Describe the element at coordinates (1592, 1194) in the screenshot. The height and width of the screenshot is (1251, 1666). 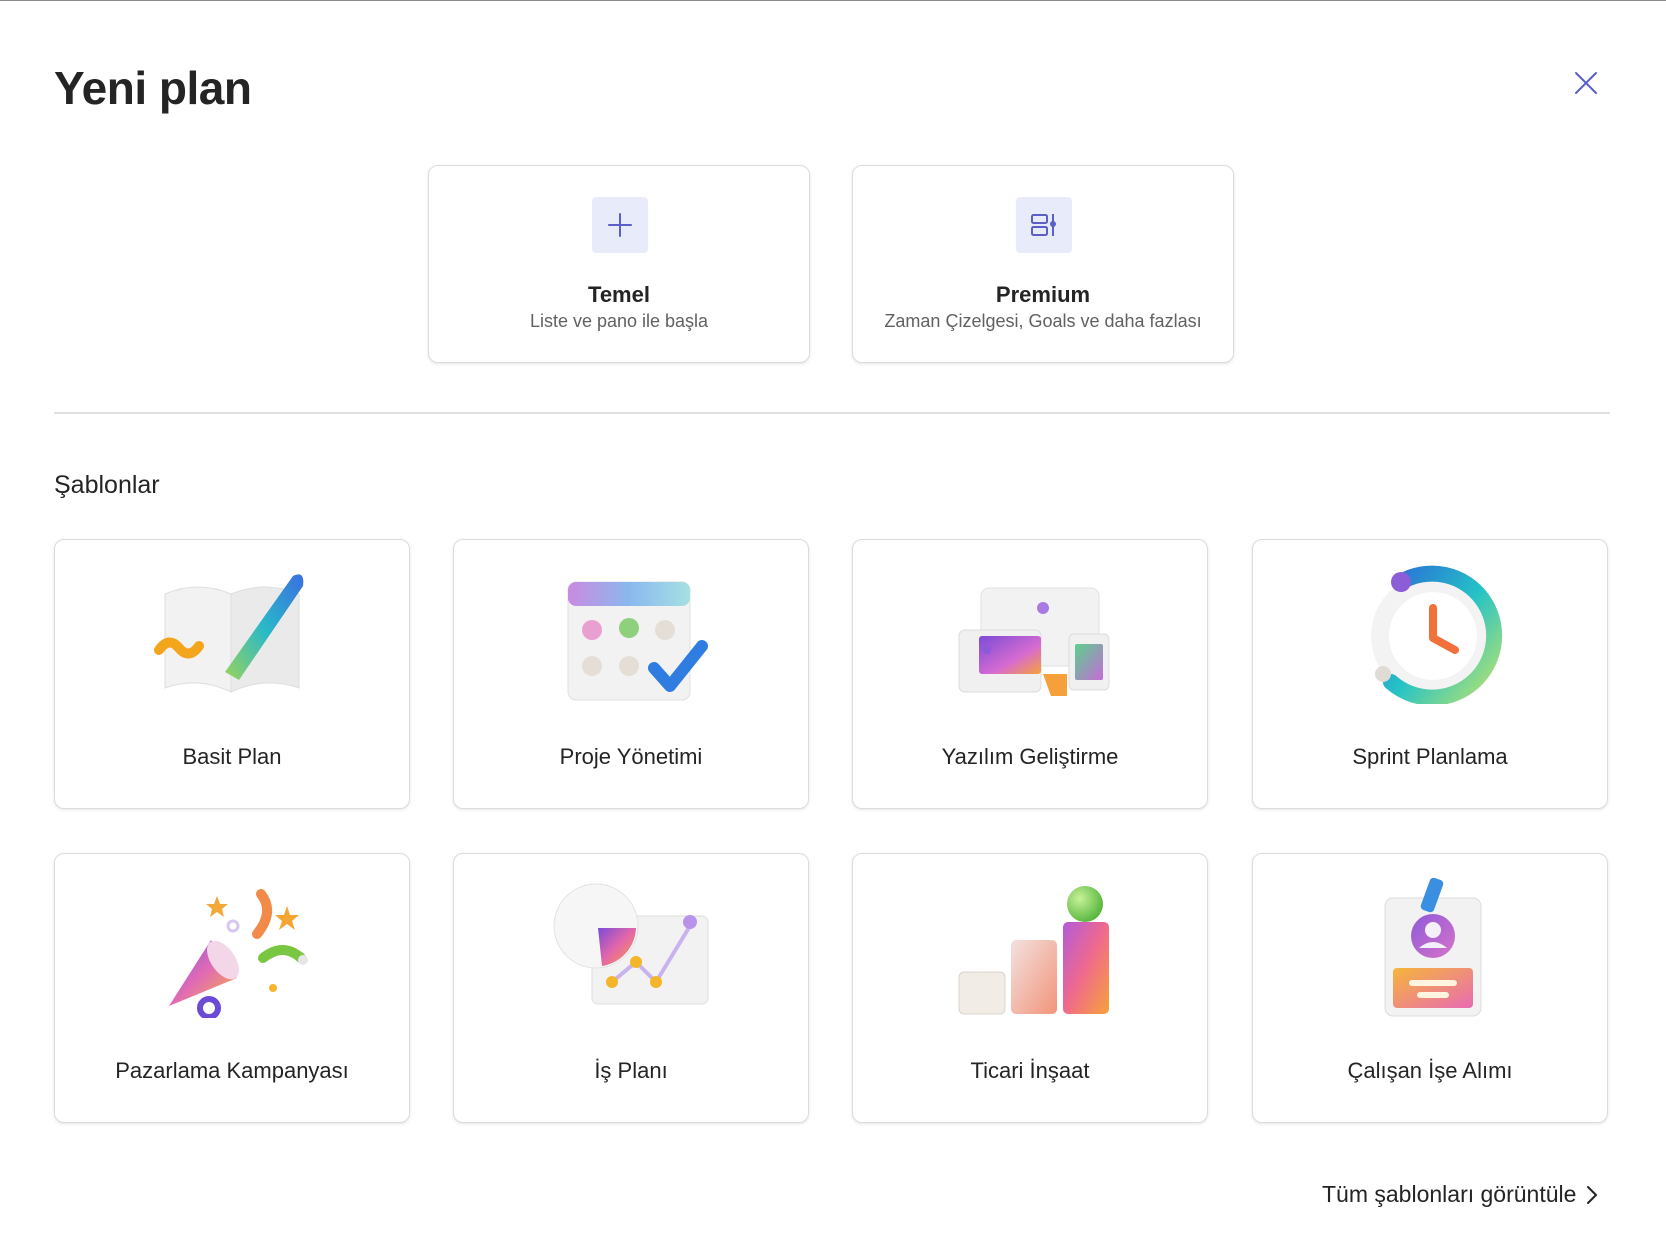
I see `chevron-right-icon` at that location.